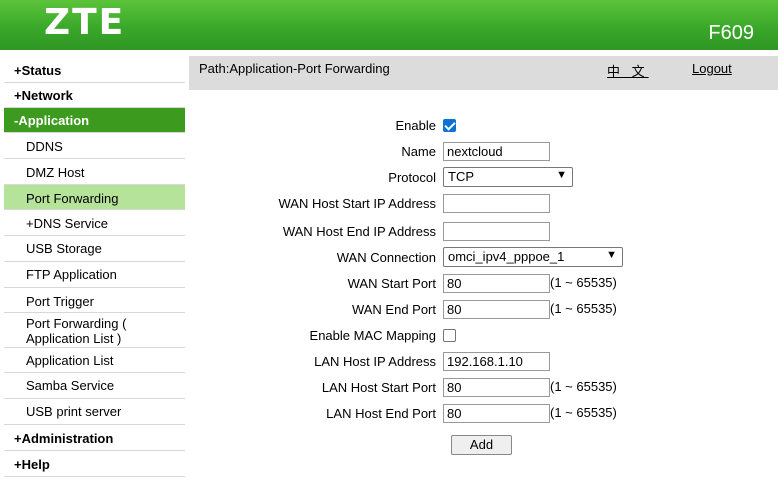 The width and height of the screenshot is (778, 486). Describe the element at coordinates (386, 257) in the screenshot. I see `wan-connection-label: WAN Connection` at that location.